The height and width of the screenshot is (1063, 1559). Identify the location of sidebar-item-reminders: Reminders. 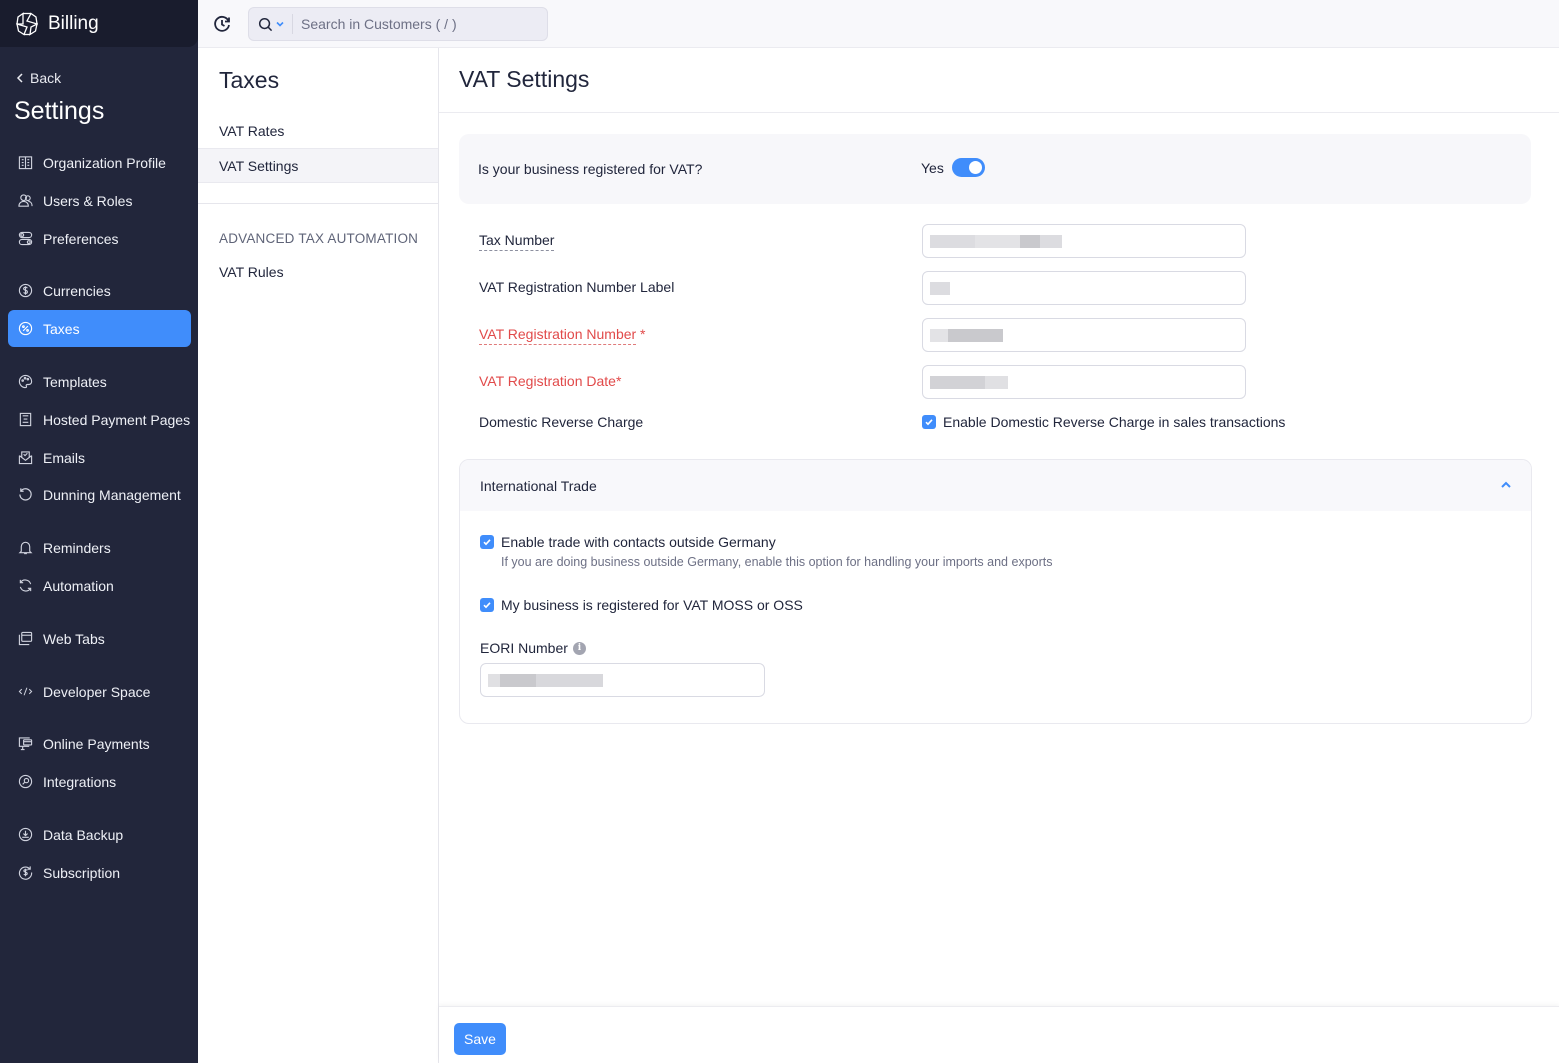
(99, 547).